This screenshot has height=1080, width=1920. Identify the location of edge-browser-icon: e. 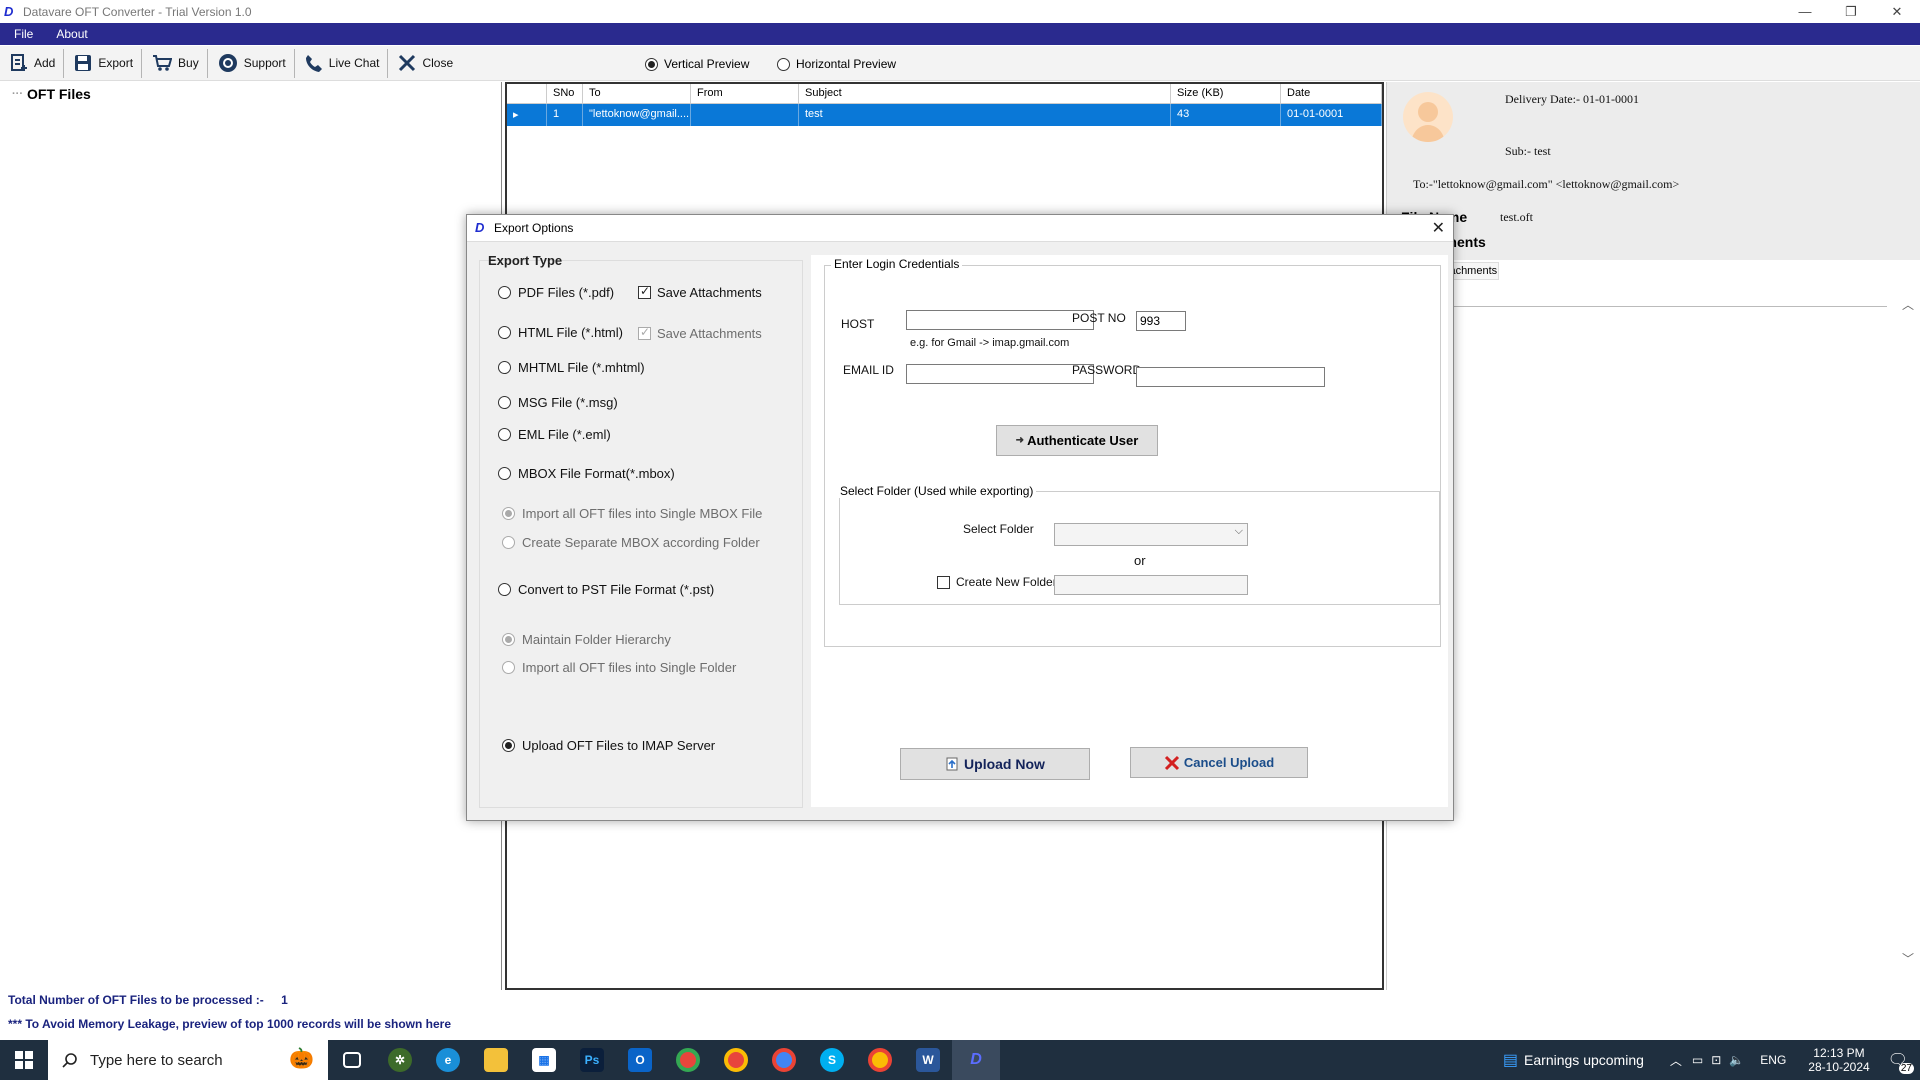
(448, 1060).